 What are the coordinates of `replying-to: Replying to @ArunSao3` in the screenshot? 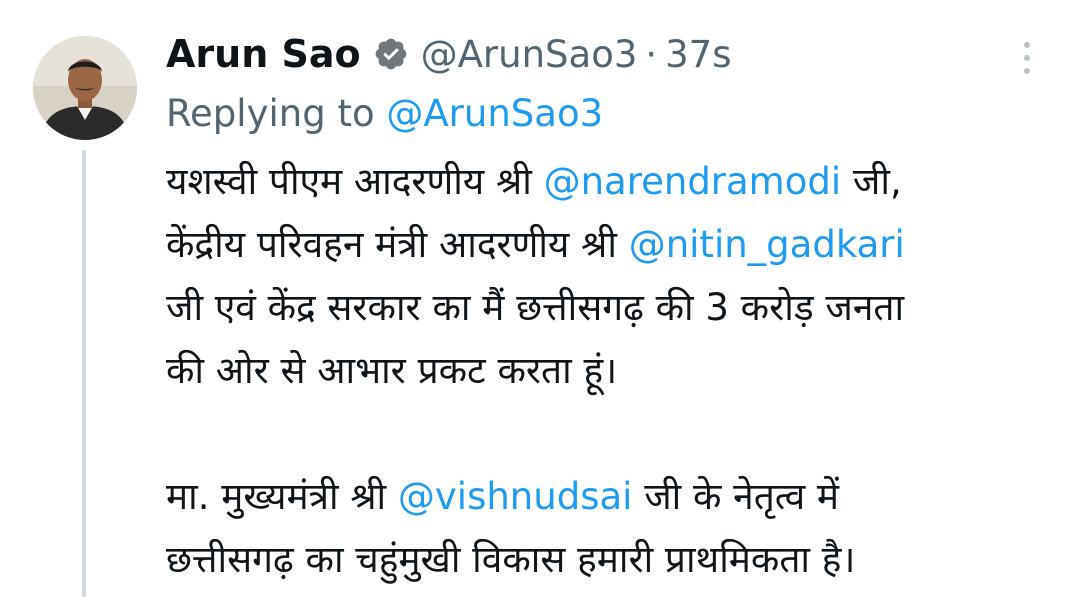 It's located at (384, 113).